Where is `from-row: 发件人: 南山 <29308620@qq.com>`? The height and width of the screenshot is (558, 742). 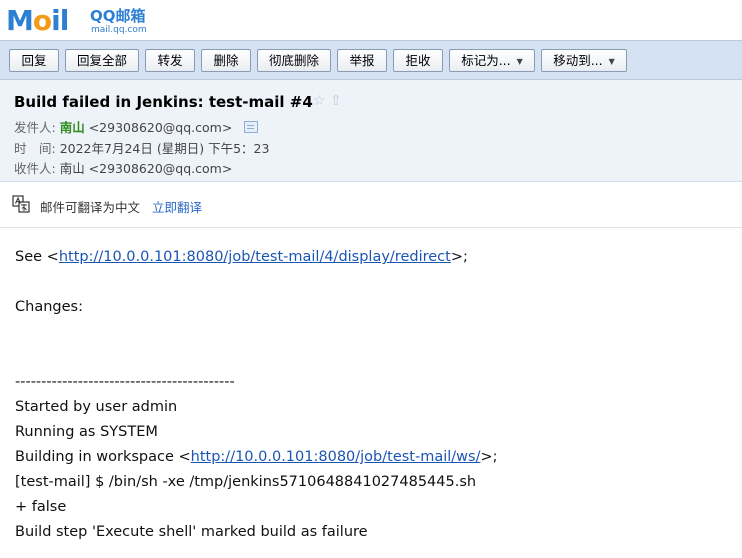 from-row: 发件人: 南山 <29308620@qq.com> is located at coordinates (136, 128).